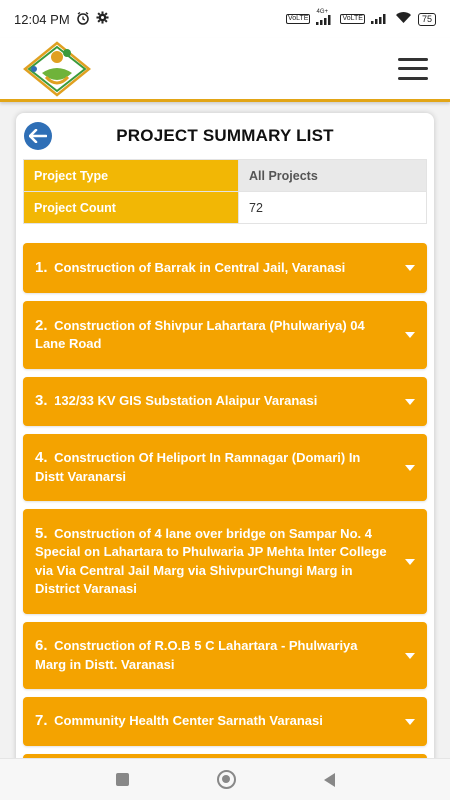 The image size is (450, 800). I want to click on back-arrow-icon, so click(38, 136).